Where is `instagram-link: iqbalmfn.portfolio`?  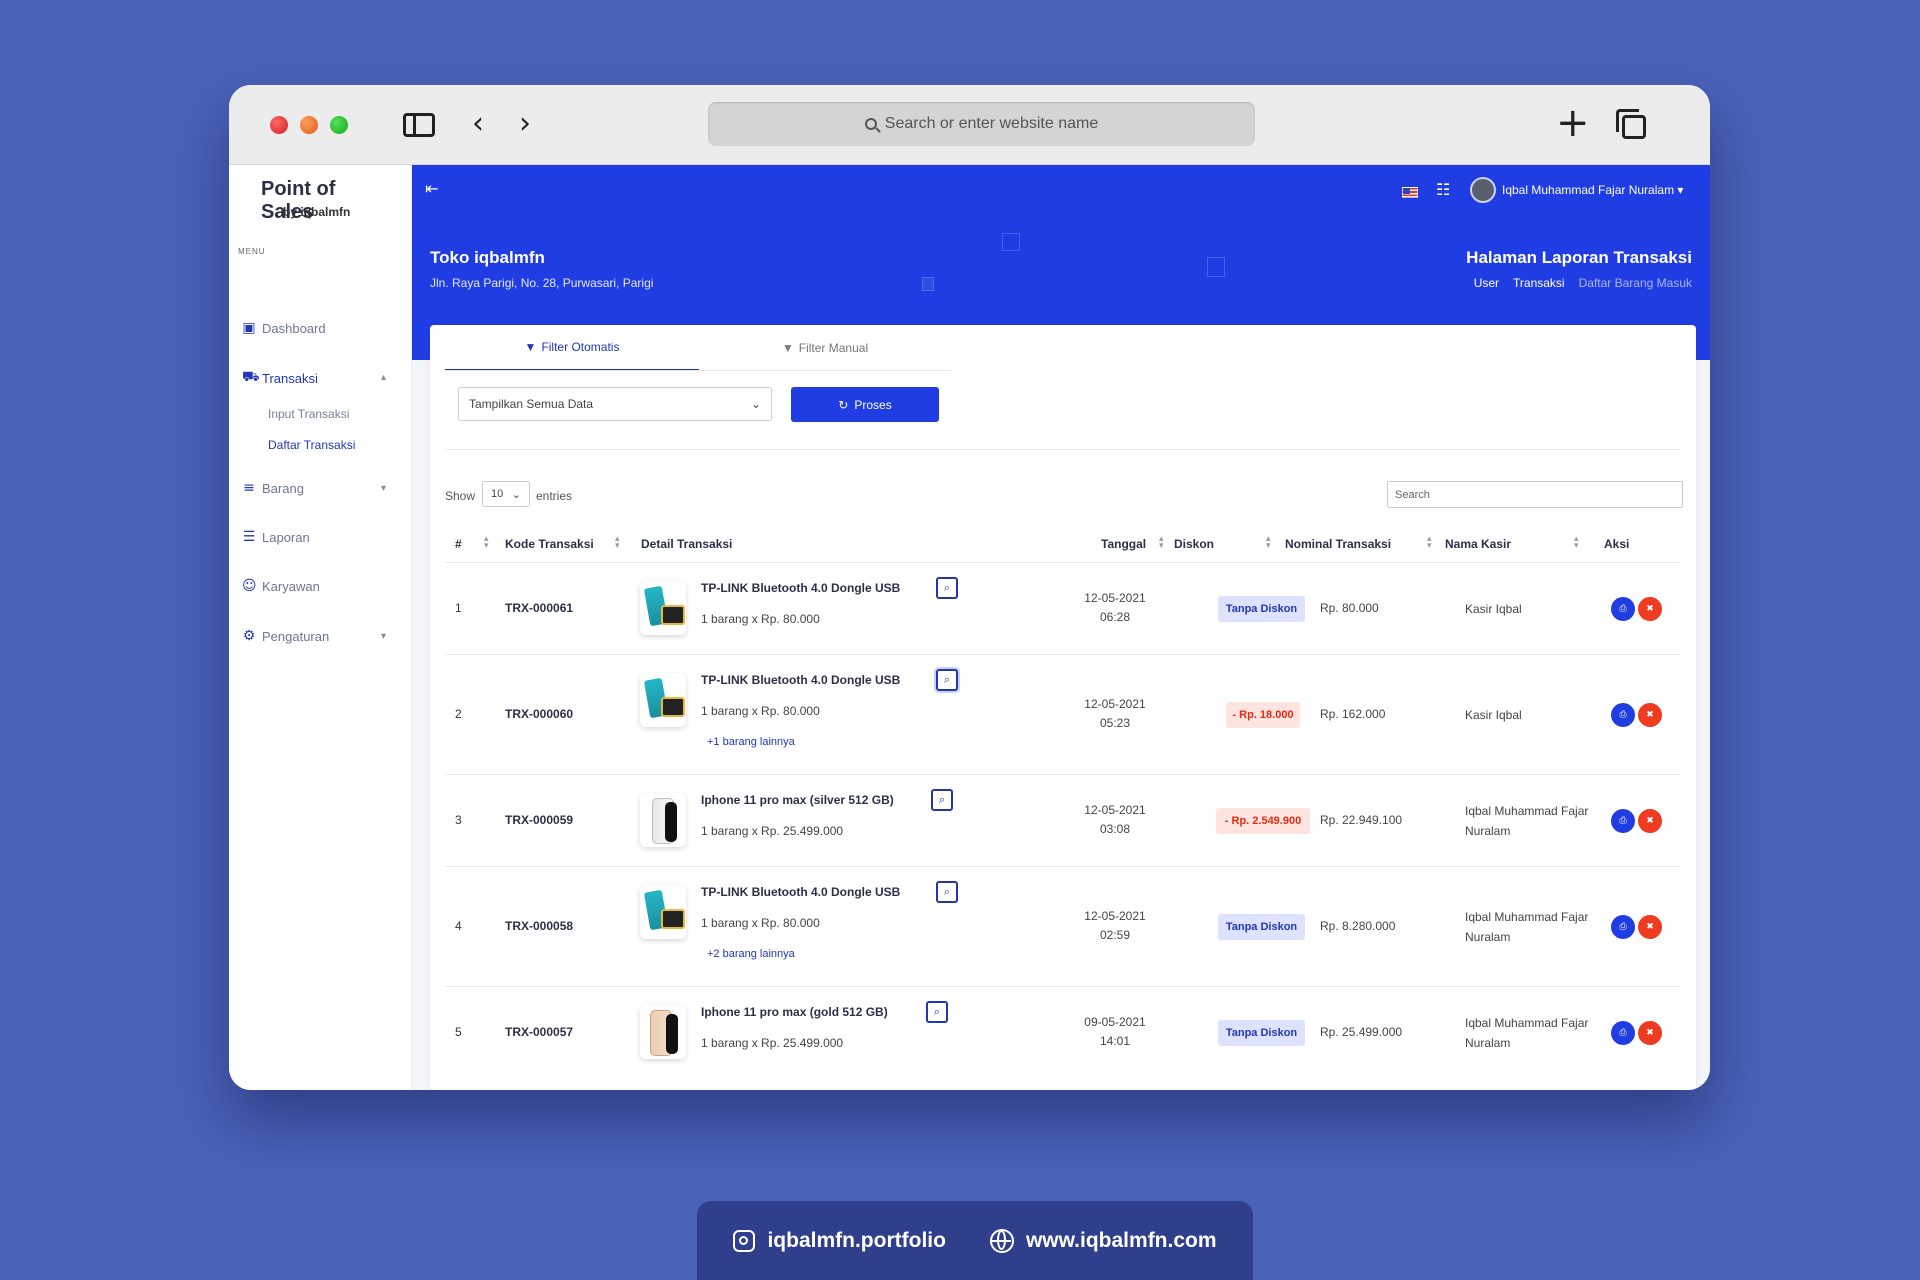 instagram-link: iqbalmfn.portfolio is located at coordinates (839, 1240).